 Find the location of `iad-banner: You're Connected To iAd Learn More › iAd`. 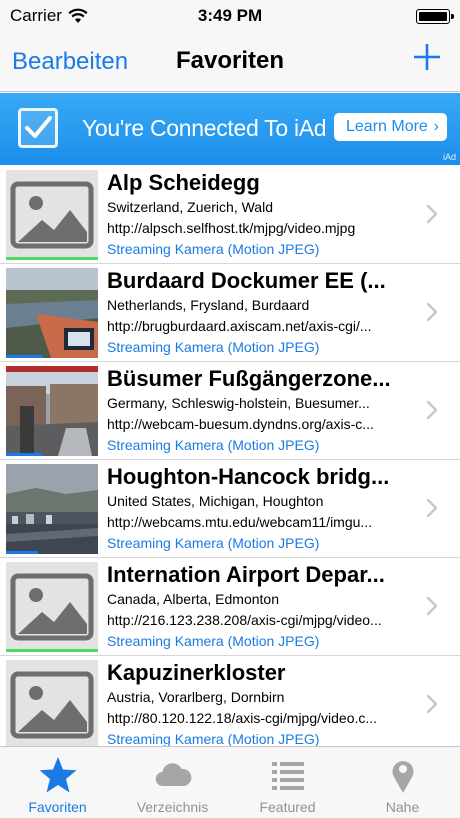

iad-banner: You're Connected To iAd Learn More › iAd is located at coordinates (230, 129).